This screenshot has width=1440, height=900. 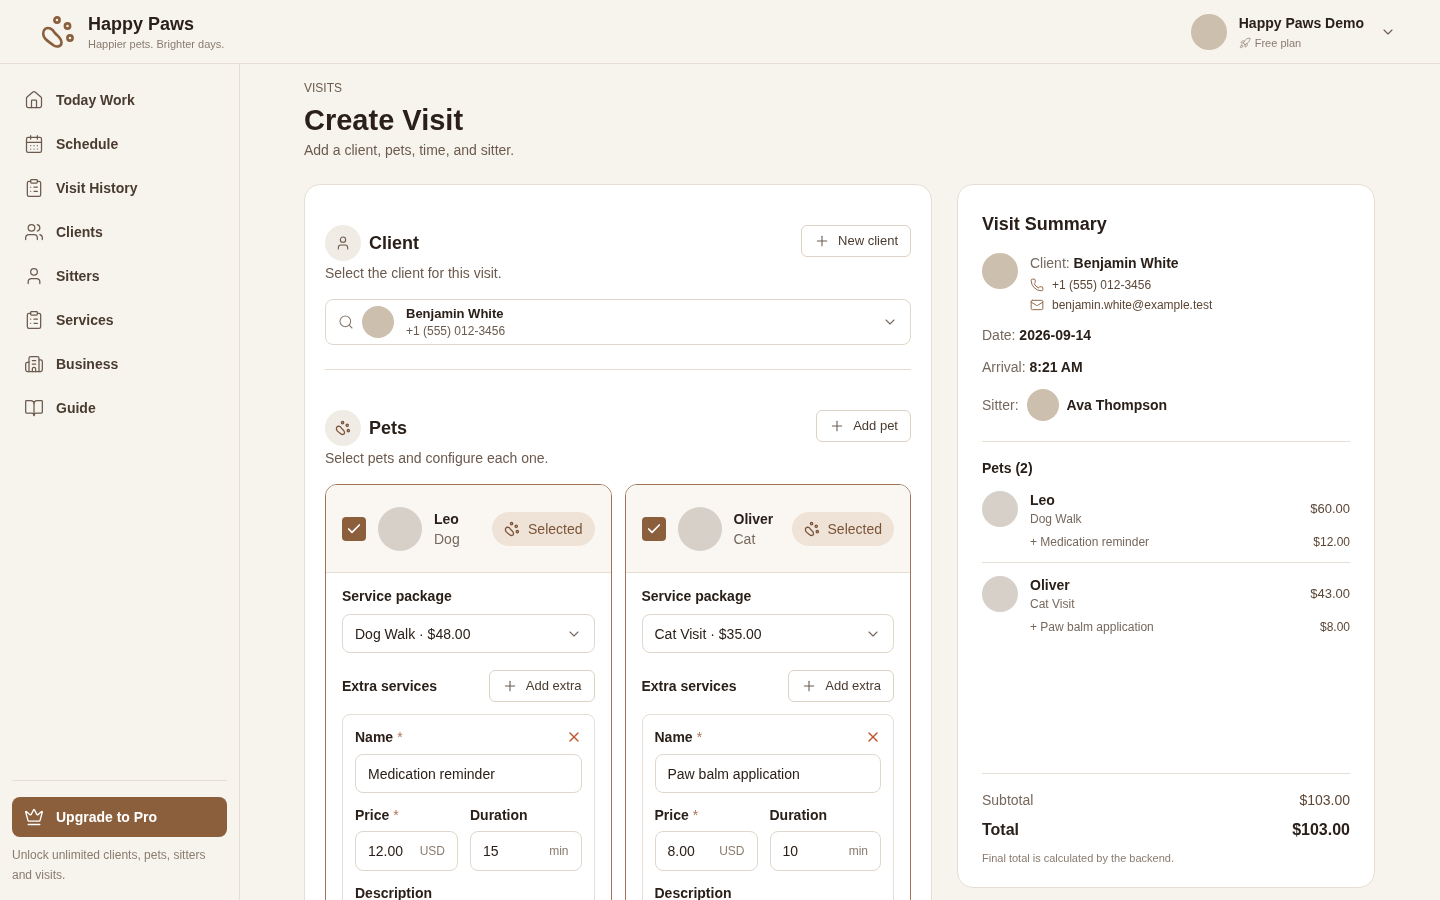 I want to click on paw-logo-icon, so click(x=58, y=31).